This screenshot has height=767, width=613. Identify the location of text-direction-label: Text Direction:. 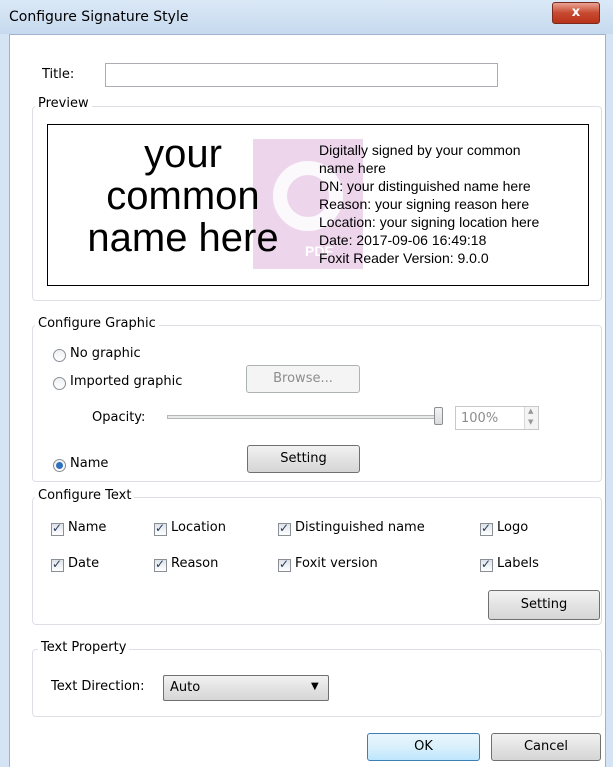
(98, 686).